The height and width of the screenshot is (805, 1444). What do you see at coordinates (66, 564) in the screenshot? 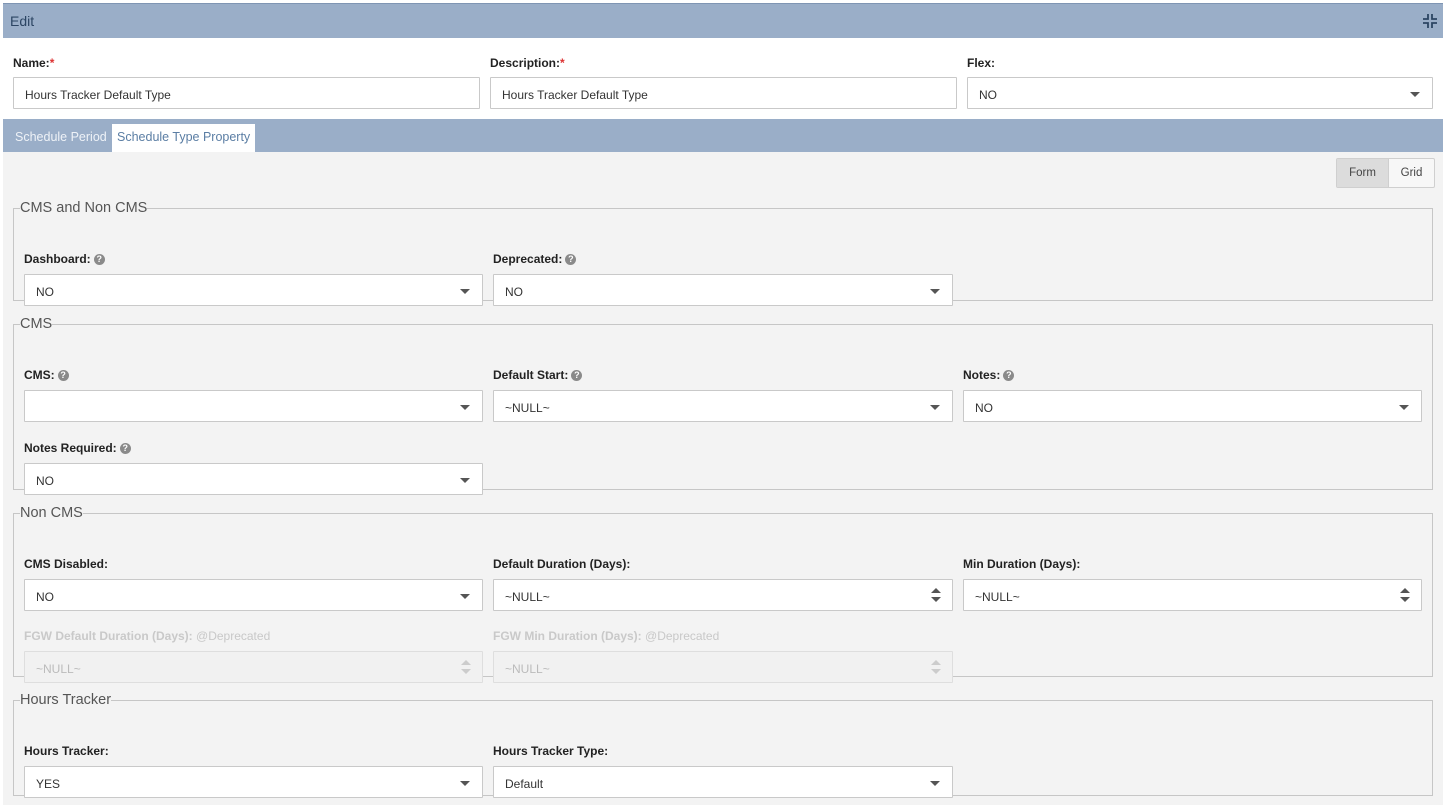
I see `cms-disabled-label: CMS Disabled:` at bounding box center [66, 564].